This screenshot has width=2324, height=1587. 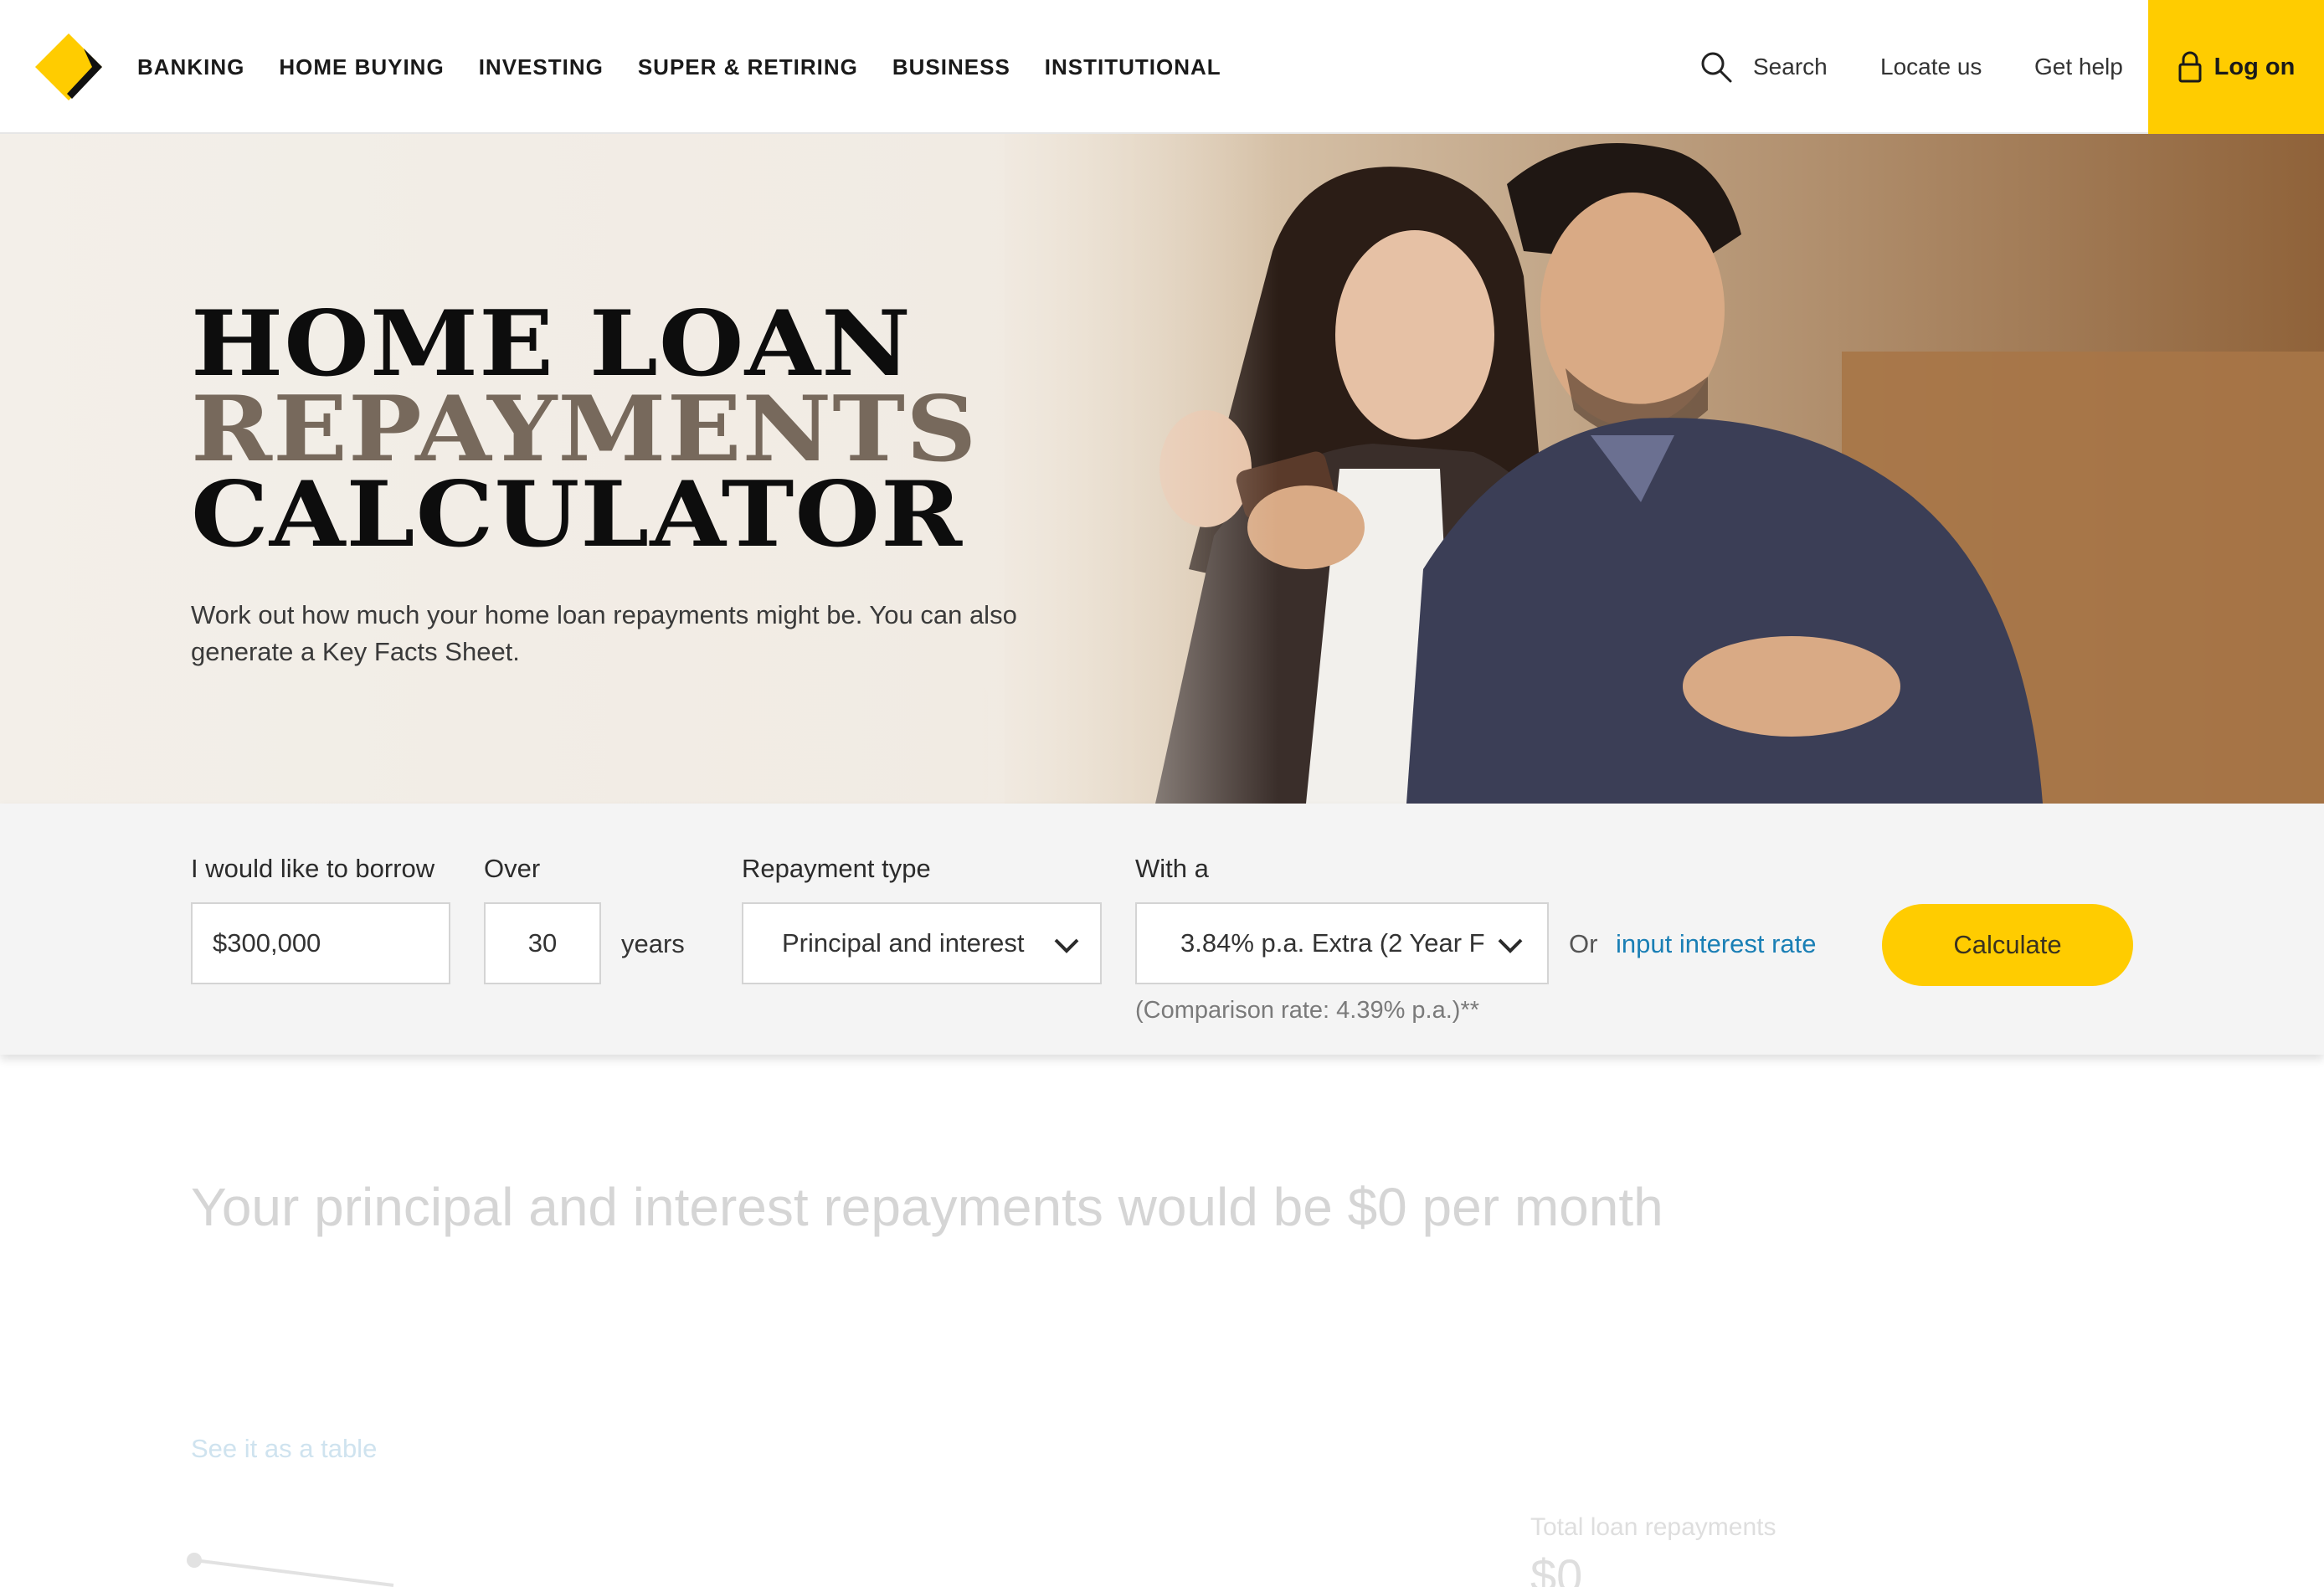 What do you see at coordinates (1716, 944) in the screenshot?
I see `input-interest-rate-link: input interest rate` at bounding box center [1716, 944].